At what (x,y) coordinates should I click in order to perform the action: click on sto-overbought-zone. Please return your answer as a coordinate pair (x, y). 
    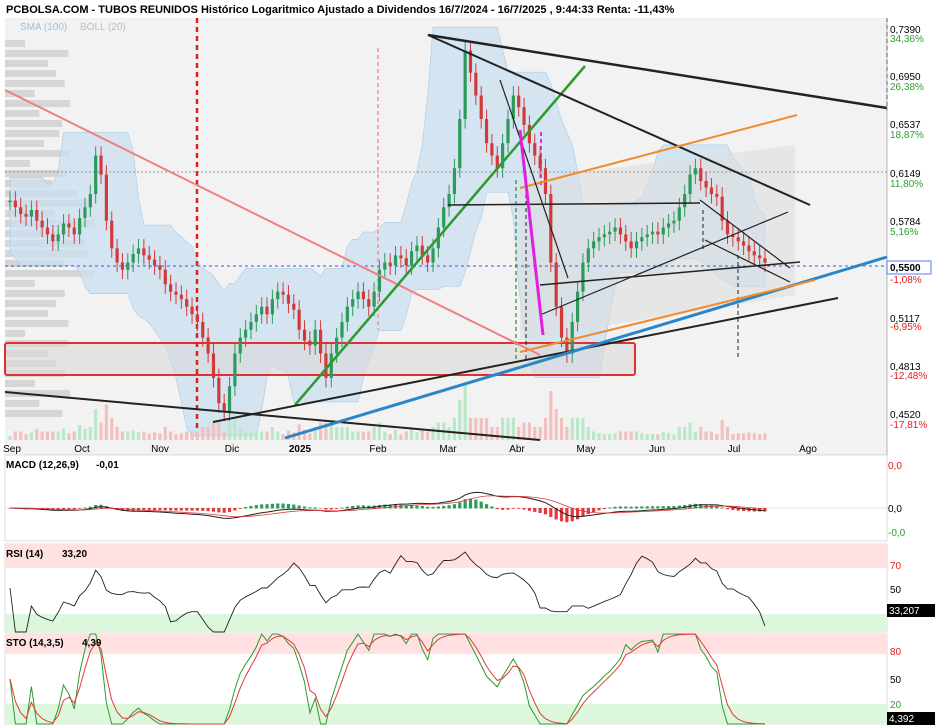
    Looking at the image, I should click on (446, 644).